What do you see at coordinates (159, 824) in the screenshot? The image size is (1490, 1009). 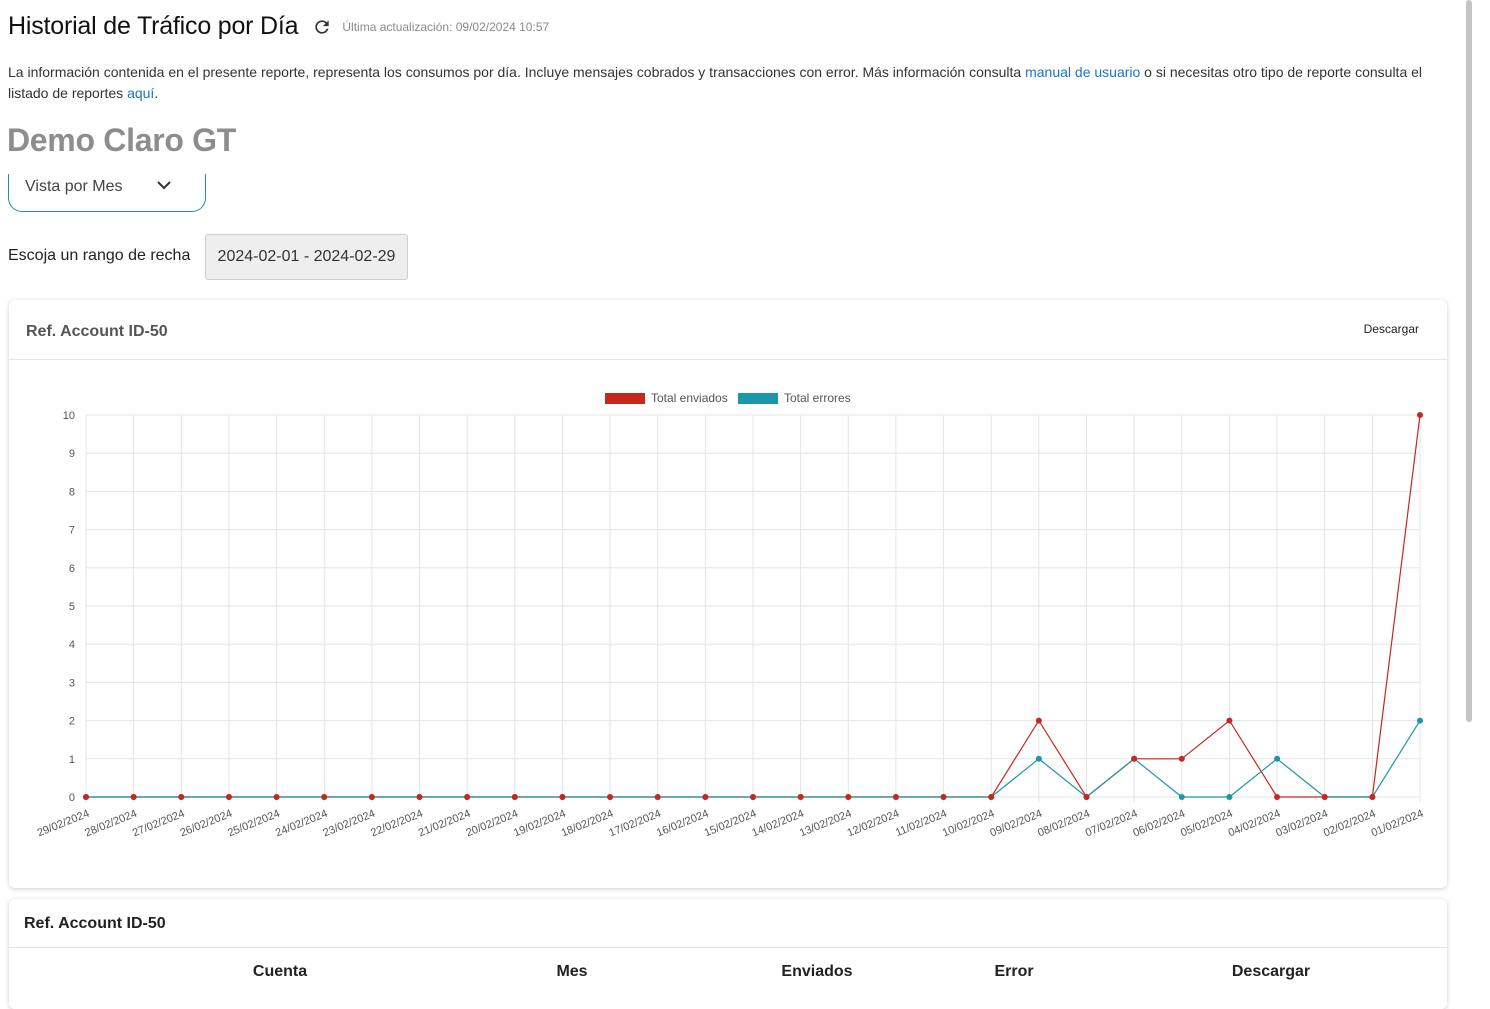 I see `x-tick-label: 27/02/2024` at bounding box center [159, 824].